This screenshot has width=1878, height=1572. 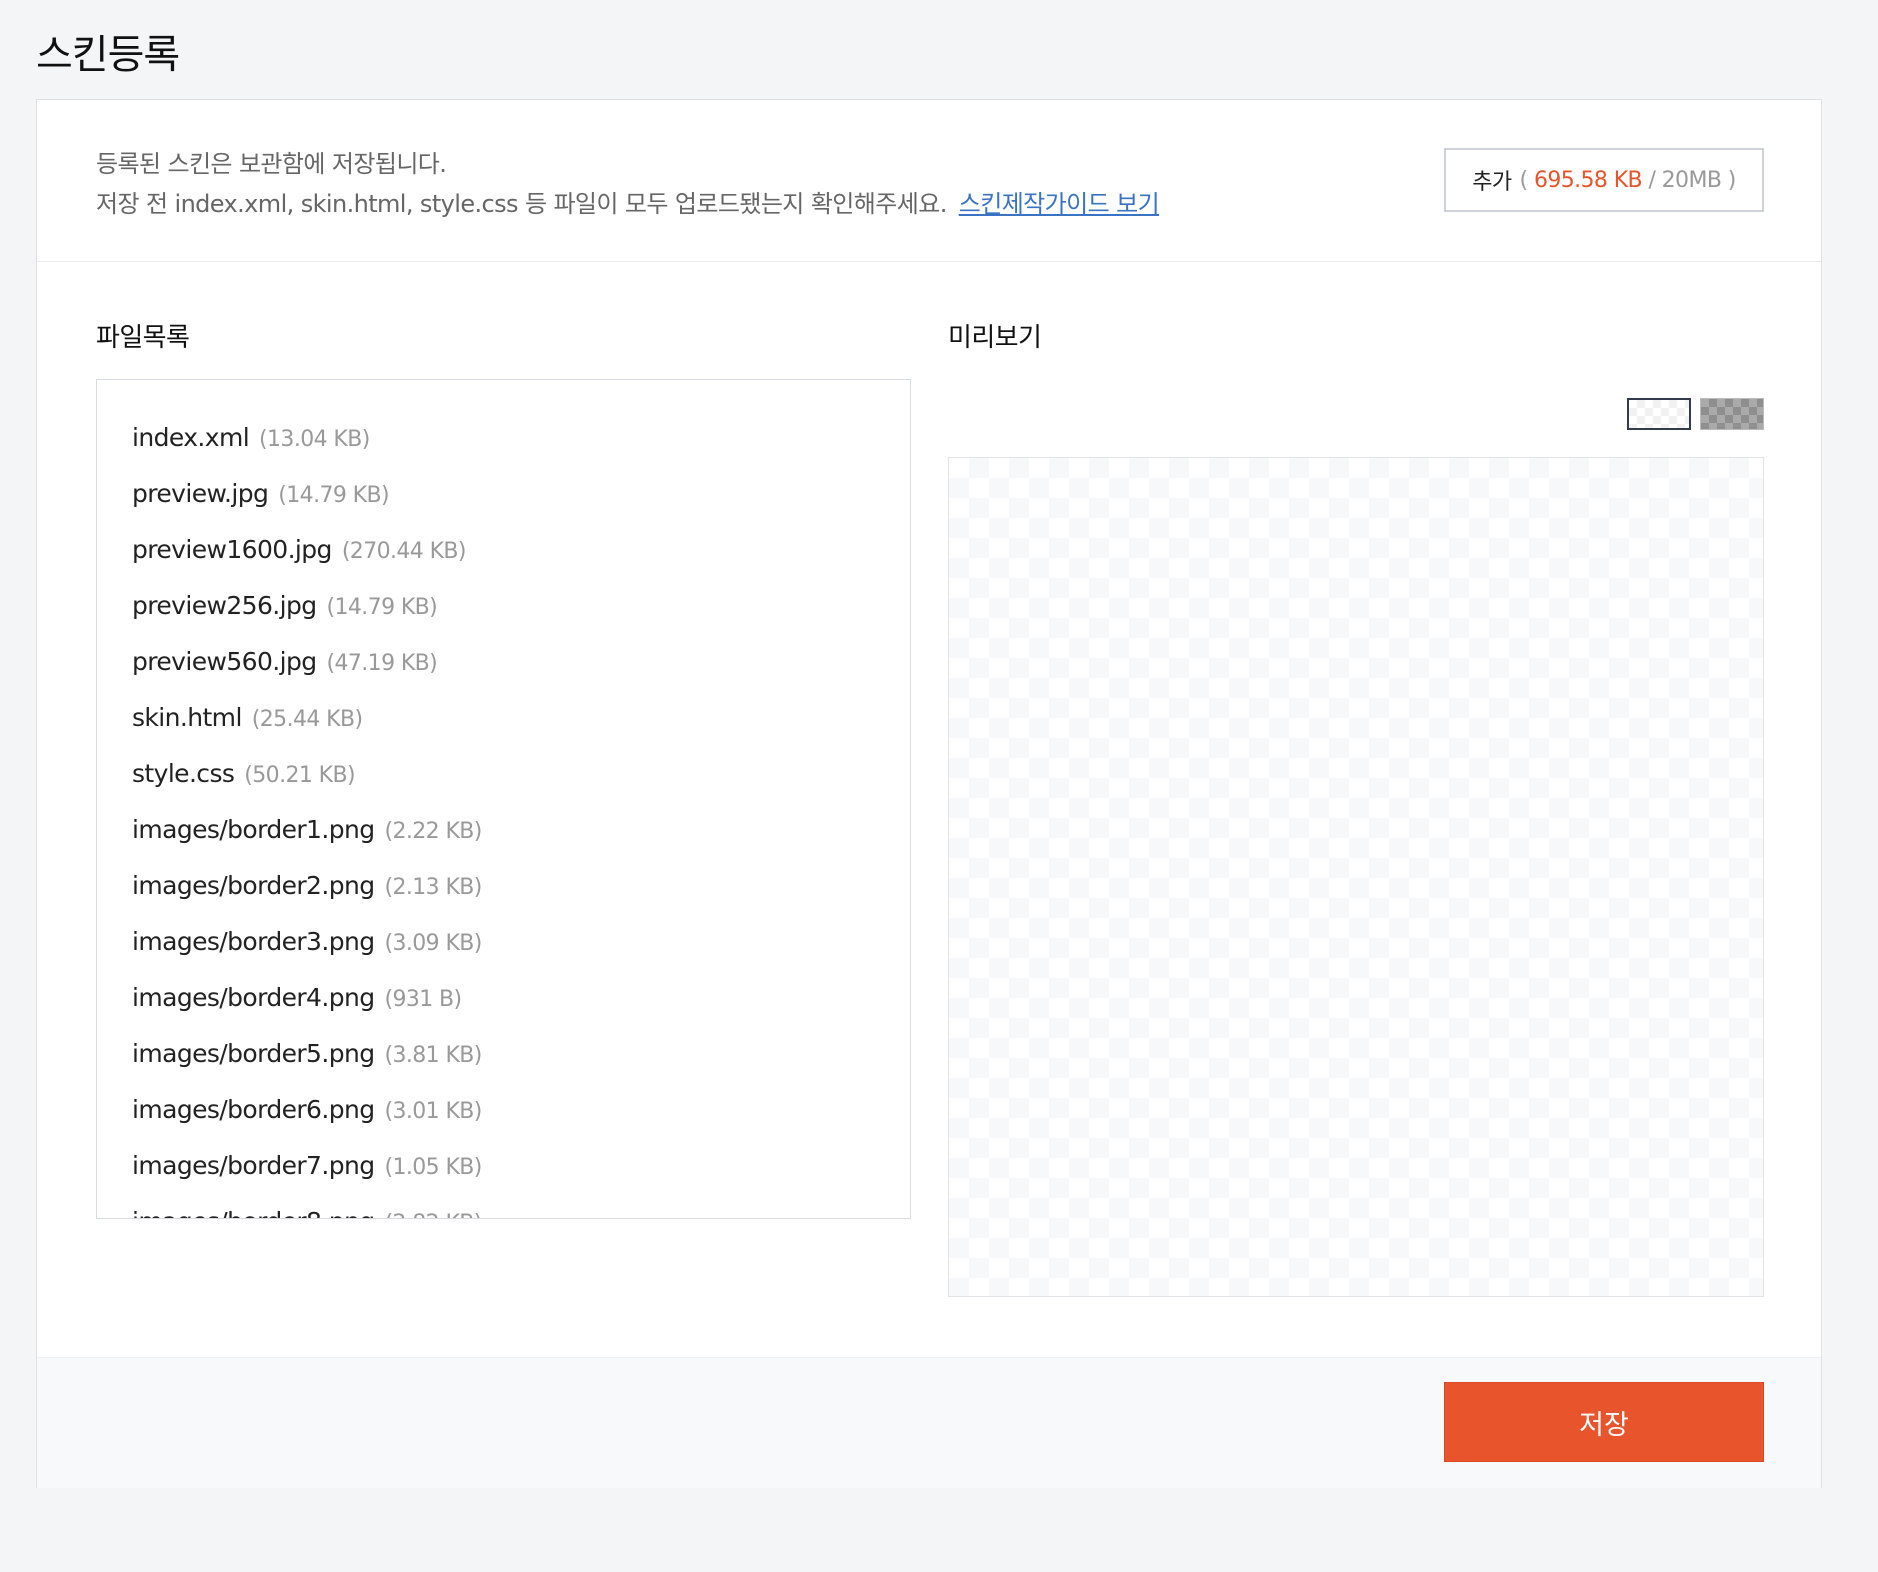 I want to click on file-name: images/border4.png, so click(x=253, y=997).